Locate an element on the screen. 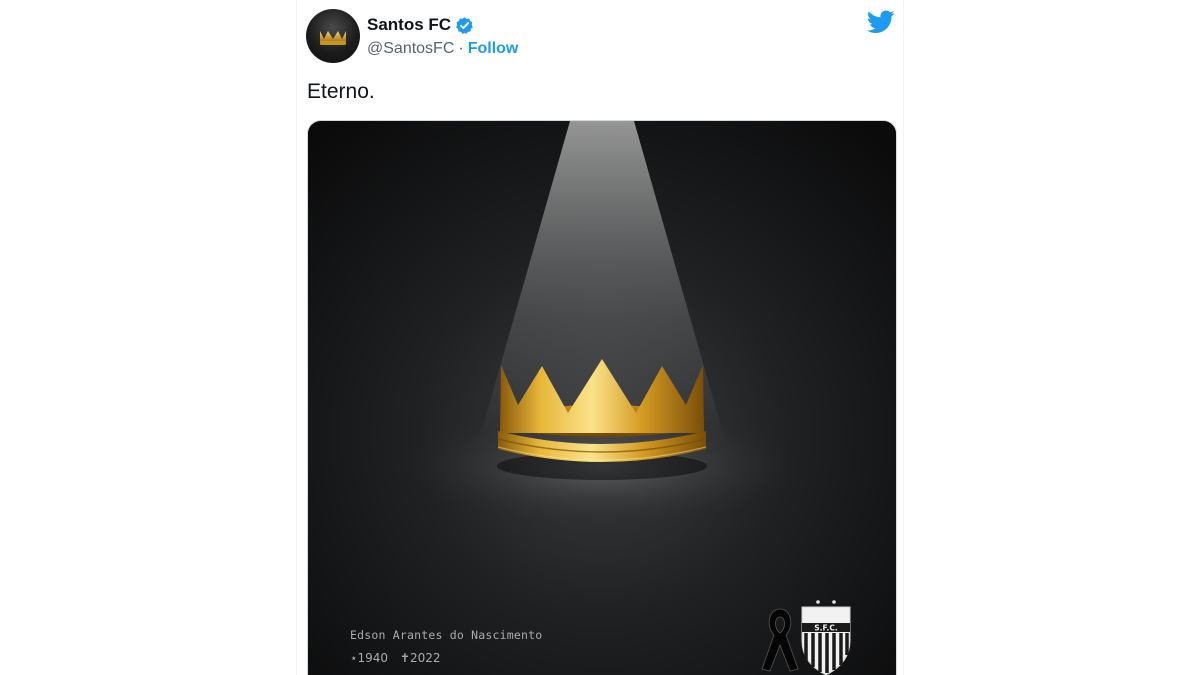 The image size is (1200, 675). death-year: ✝2022 is located at coordinates (420, 658).